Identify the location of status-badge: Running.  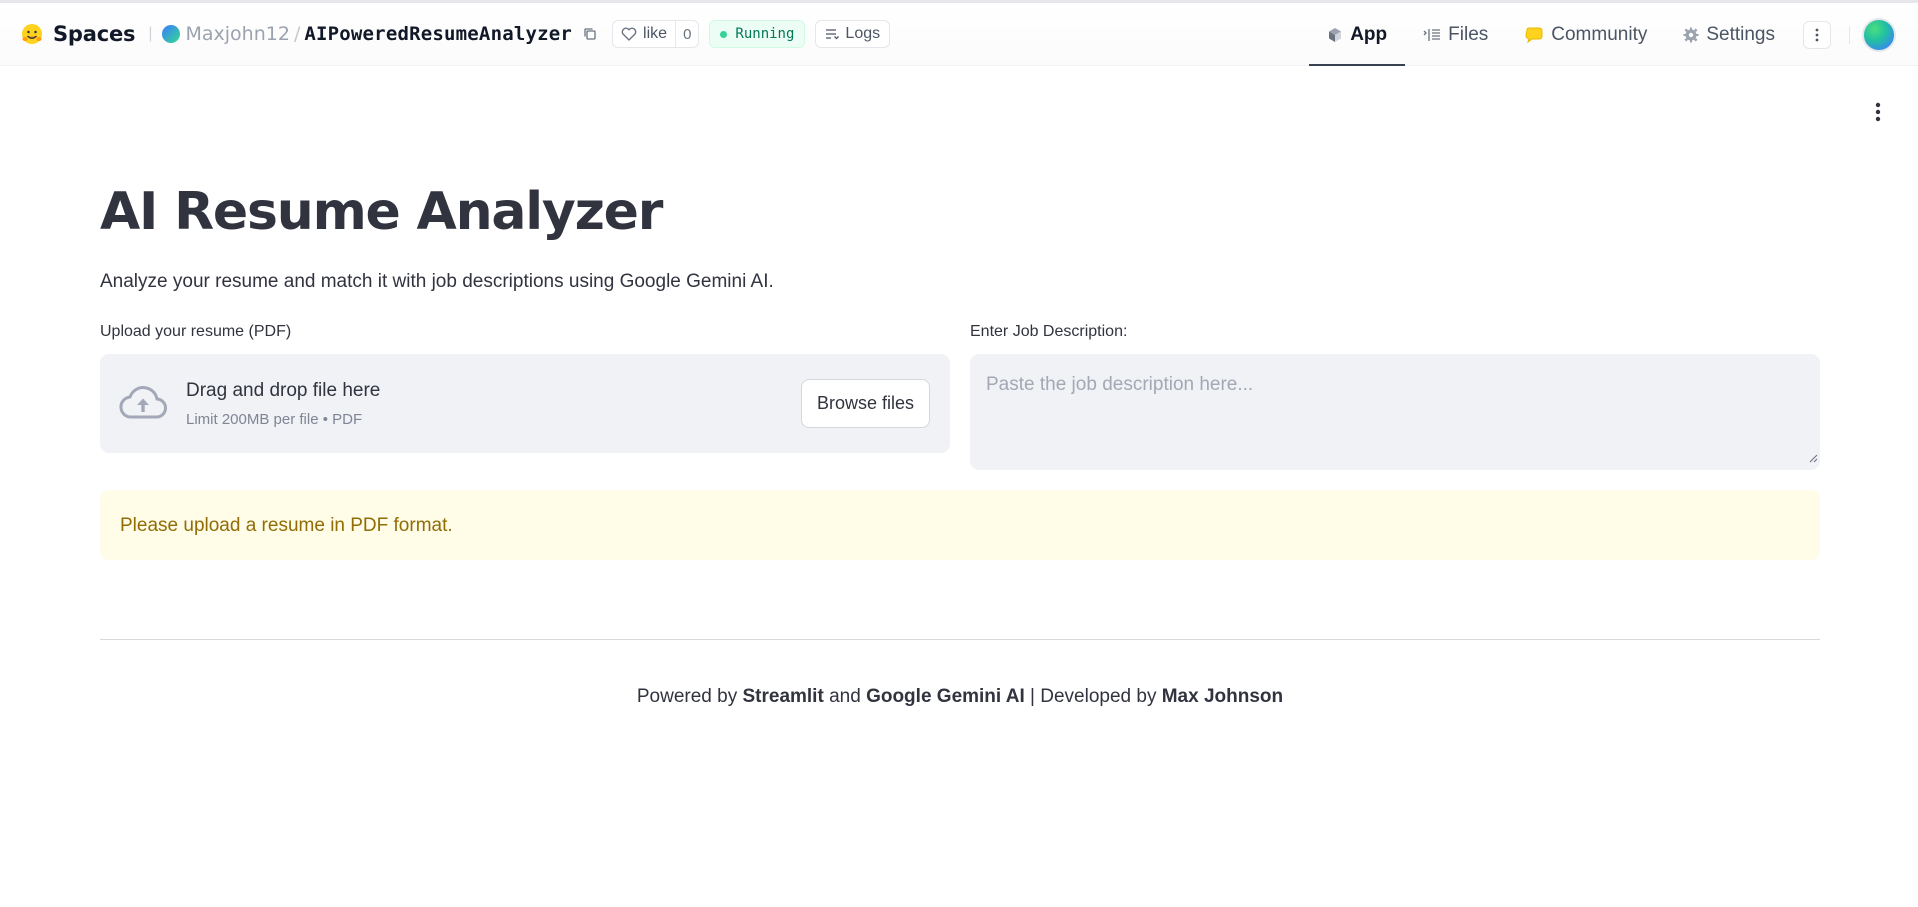
(757, 34).